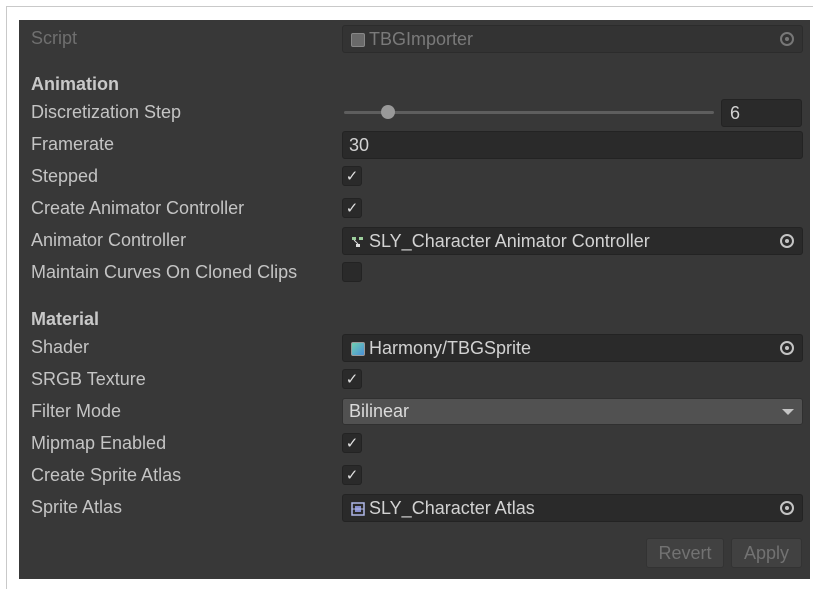 The height and width of the screenshot is (589, 813). Describe the element at coordinates (358, 509) in the screenshot. I see `sprite-atlas-icon` at that location.